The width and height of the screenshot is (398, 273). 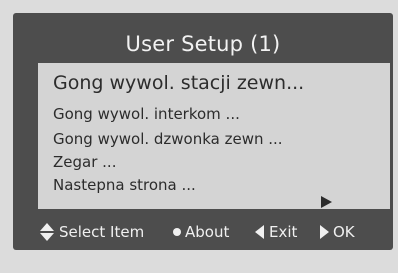 I want to click on hint-about: About, so click(x=201, y=232).